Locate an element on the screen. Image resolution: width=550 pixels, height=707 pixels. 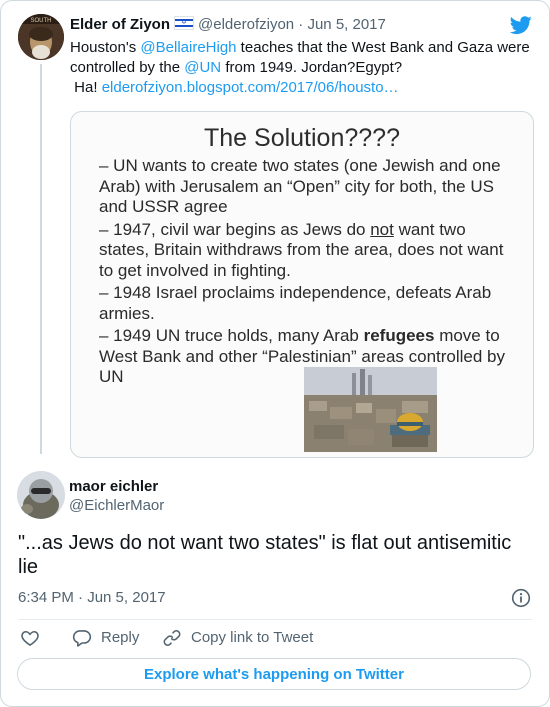
author-handle: @elderofziyon is located at coordinates (246, 24).